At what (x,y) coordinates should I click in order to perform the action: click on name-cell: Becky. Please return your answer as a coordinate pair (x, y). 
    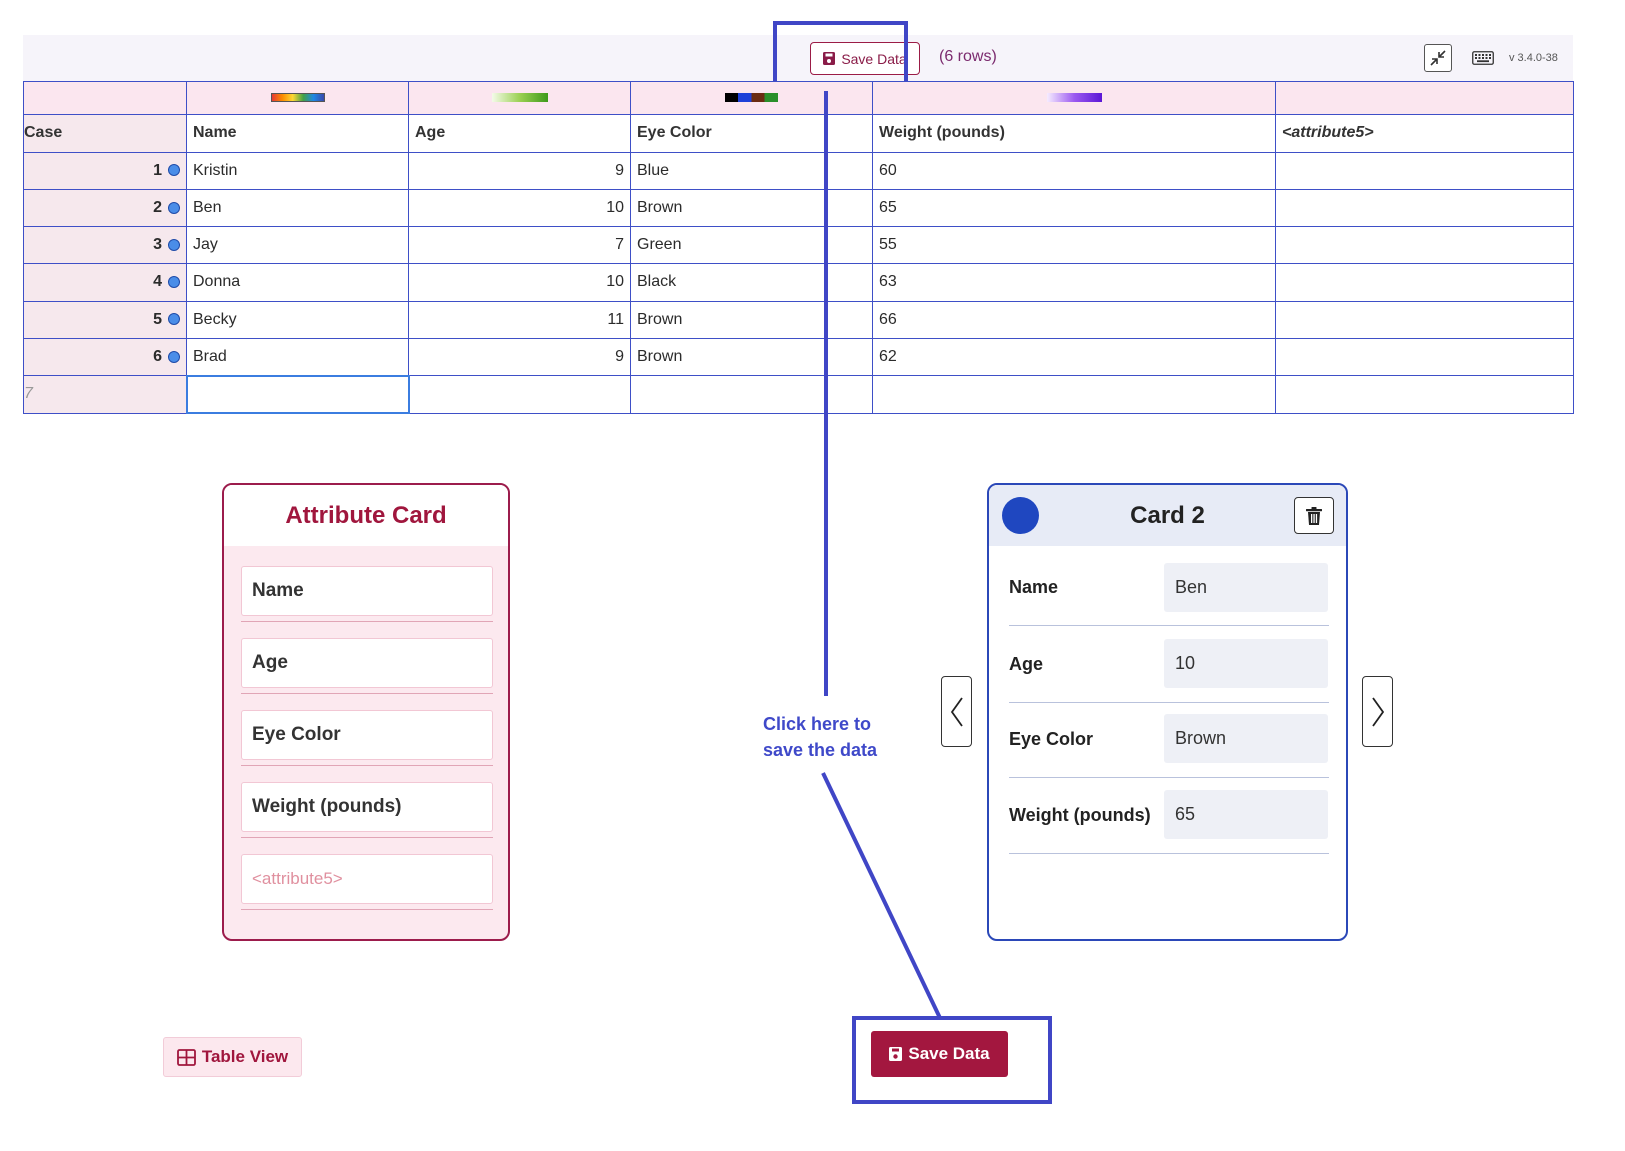
    Looking at the image, I should click on (297, 319).